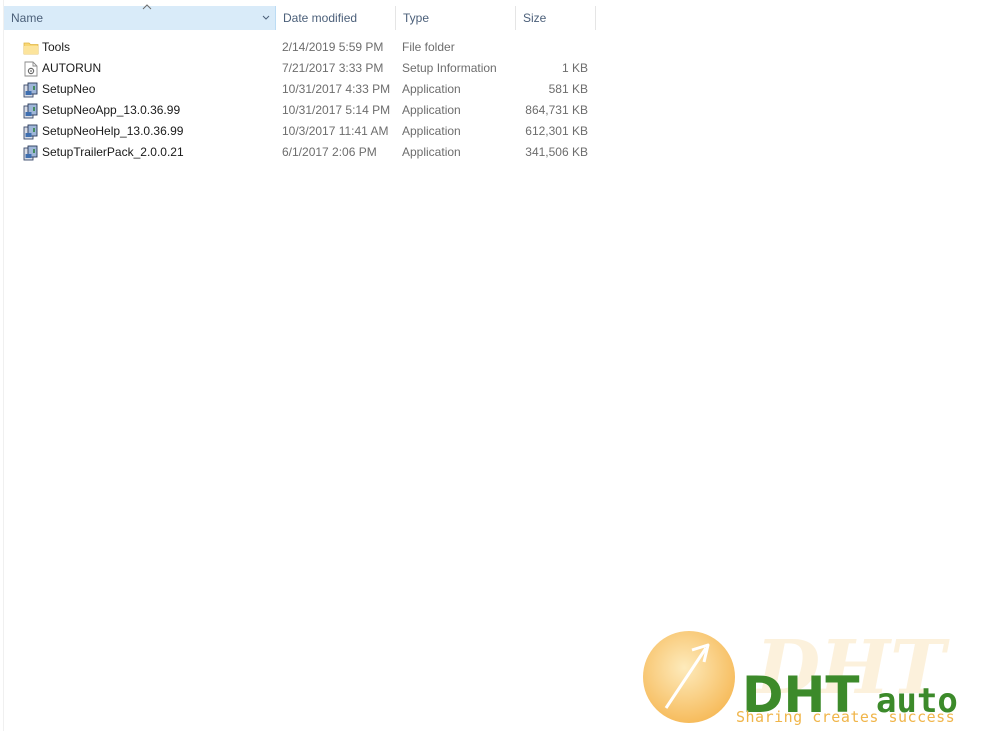  Describe the element at coordinates (320, 18) in the screenshot. I see `column-header-date-label: Date modified` at that location.